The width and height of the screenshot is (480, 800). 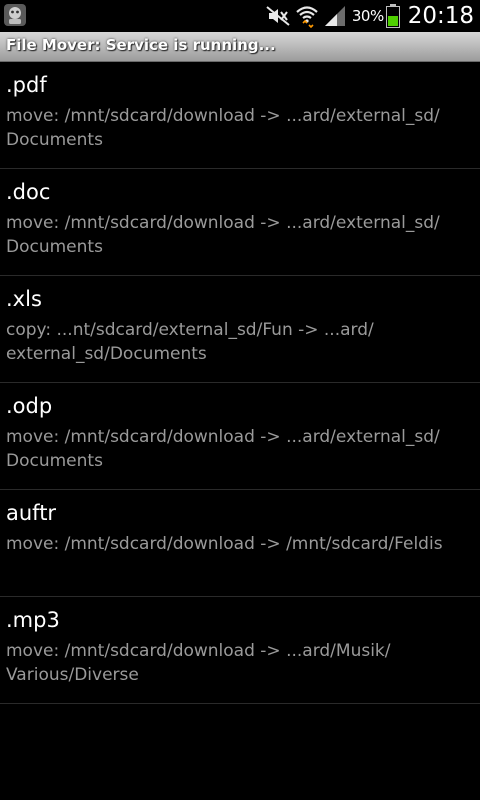 I want to click on signal-icon, so click(x=334, y=16).